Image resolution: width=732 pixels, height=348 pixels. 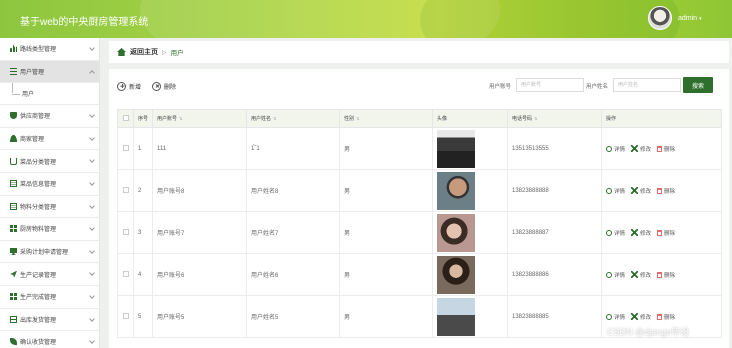 What do you see at coordinates (49, 72) in the screenshot?
I see `sidebar-item-users: 用户管理` at bounding box center [49, 72].